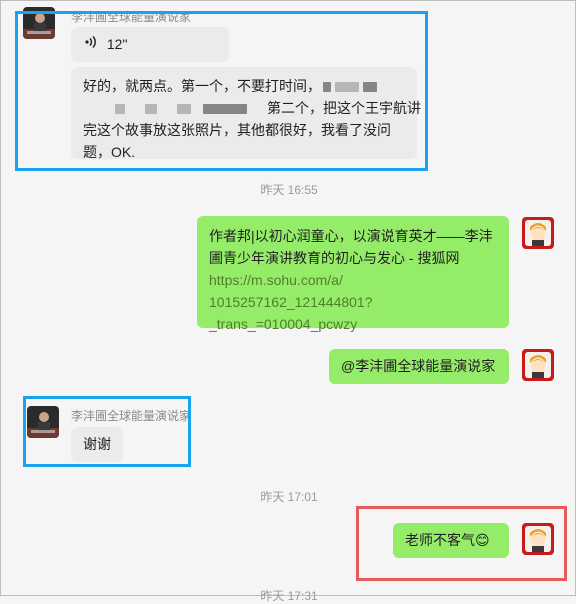 This screenshot has height=604, width=576. Describe the element at coordinates (482, 540) in the screenshot. I see `smile-emoji-icon: 😊` at that location.